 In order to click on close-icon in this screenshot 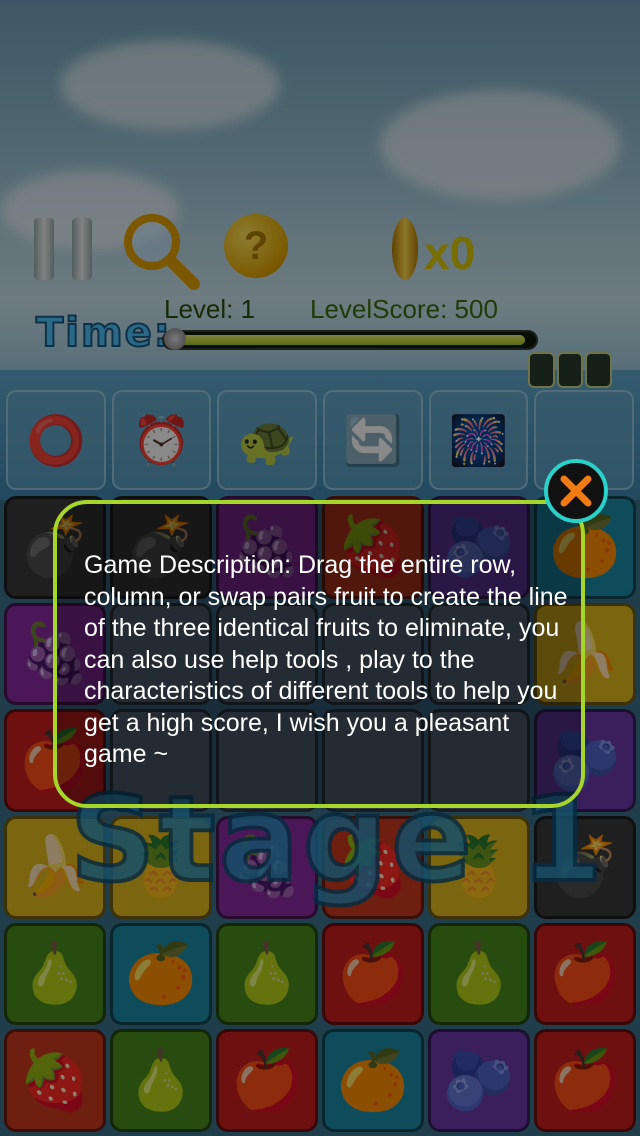, I will do `click(576, 491)`.